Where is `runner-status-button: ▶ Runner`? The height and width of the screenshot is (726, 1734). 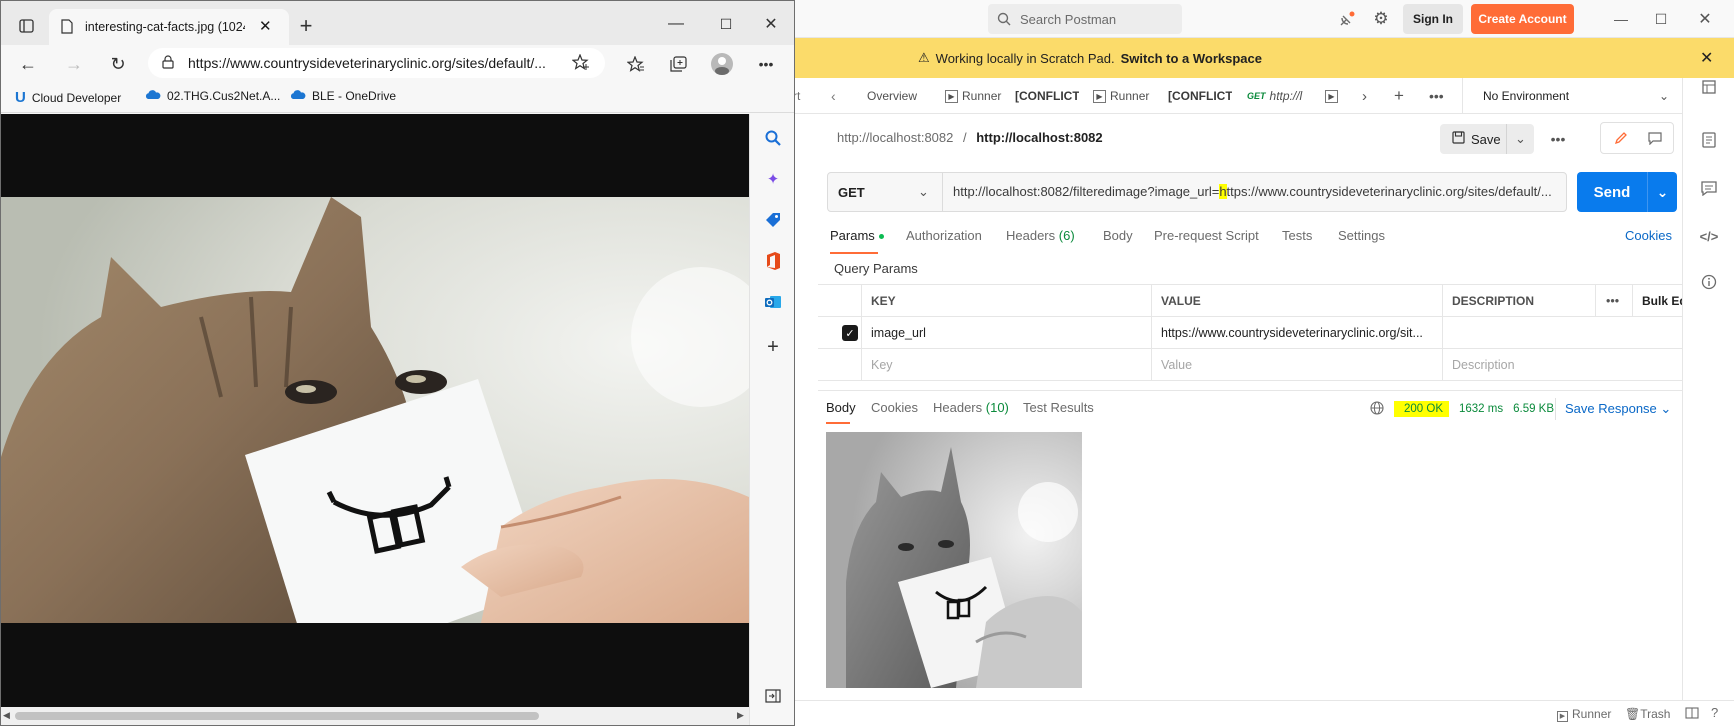
runner-status-button: ▶ Runner is located at coordinates (1584, 714).